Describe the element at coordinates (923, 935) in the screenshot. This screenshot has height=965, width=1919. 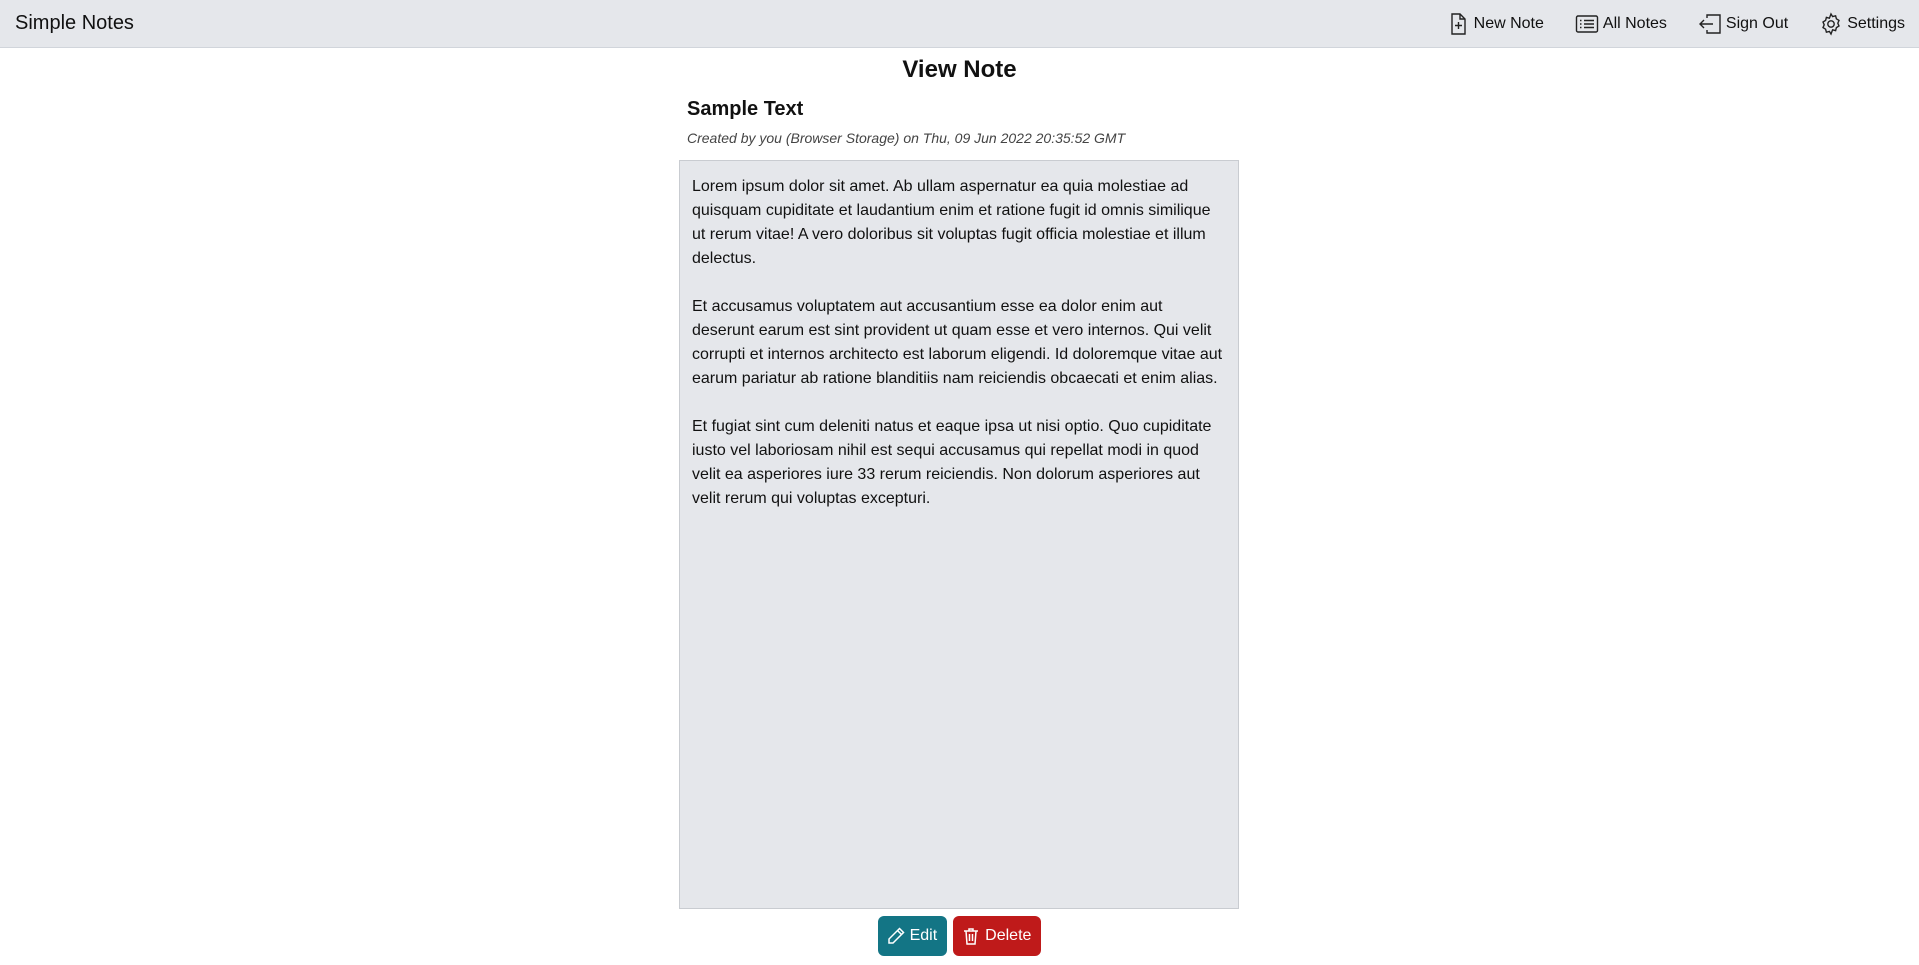
I see `edit-button-label: Edit` at that location.